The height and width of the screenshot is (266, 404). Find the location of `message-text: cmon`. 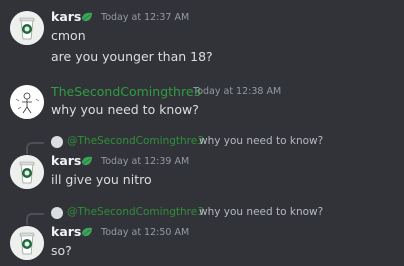

message-text: cmon is located at coordinates (68, 35).